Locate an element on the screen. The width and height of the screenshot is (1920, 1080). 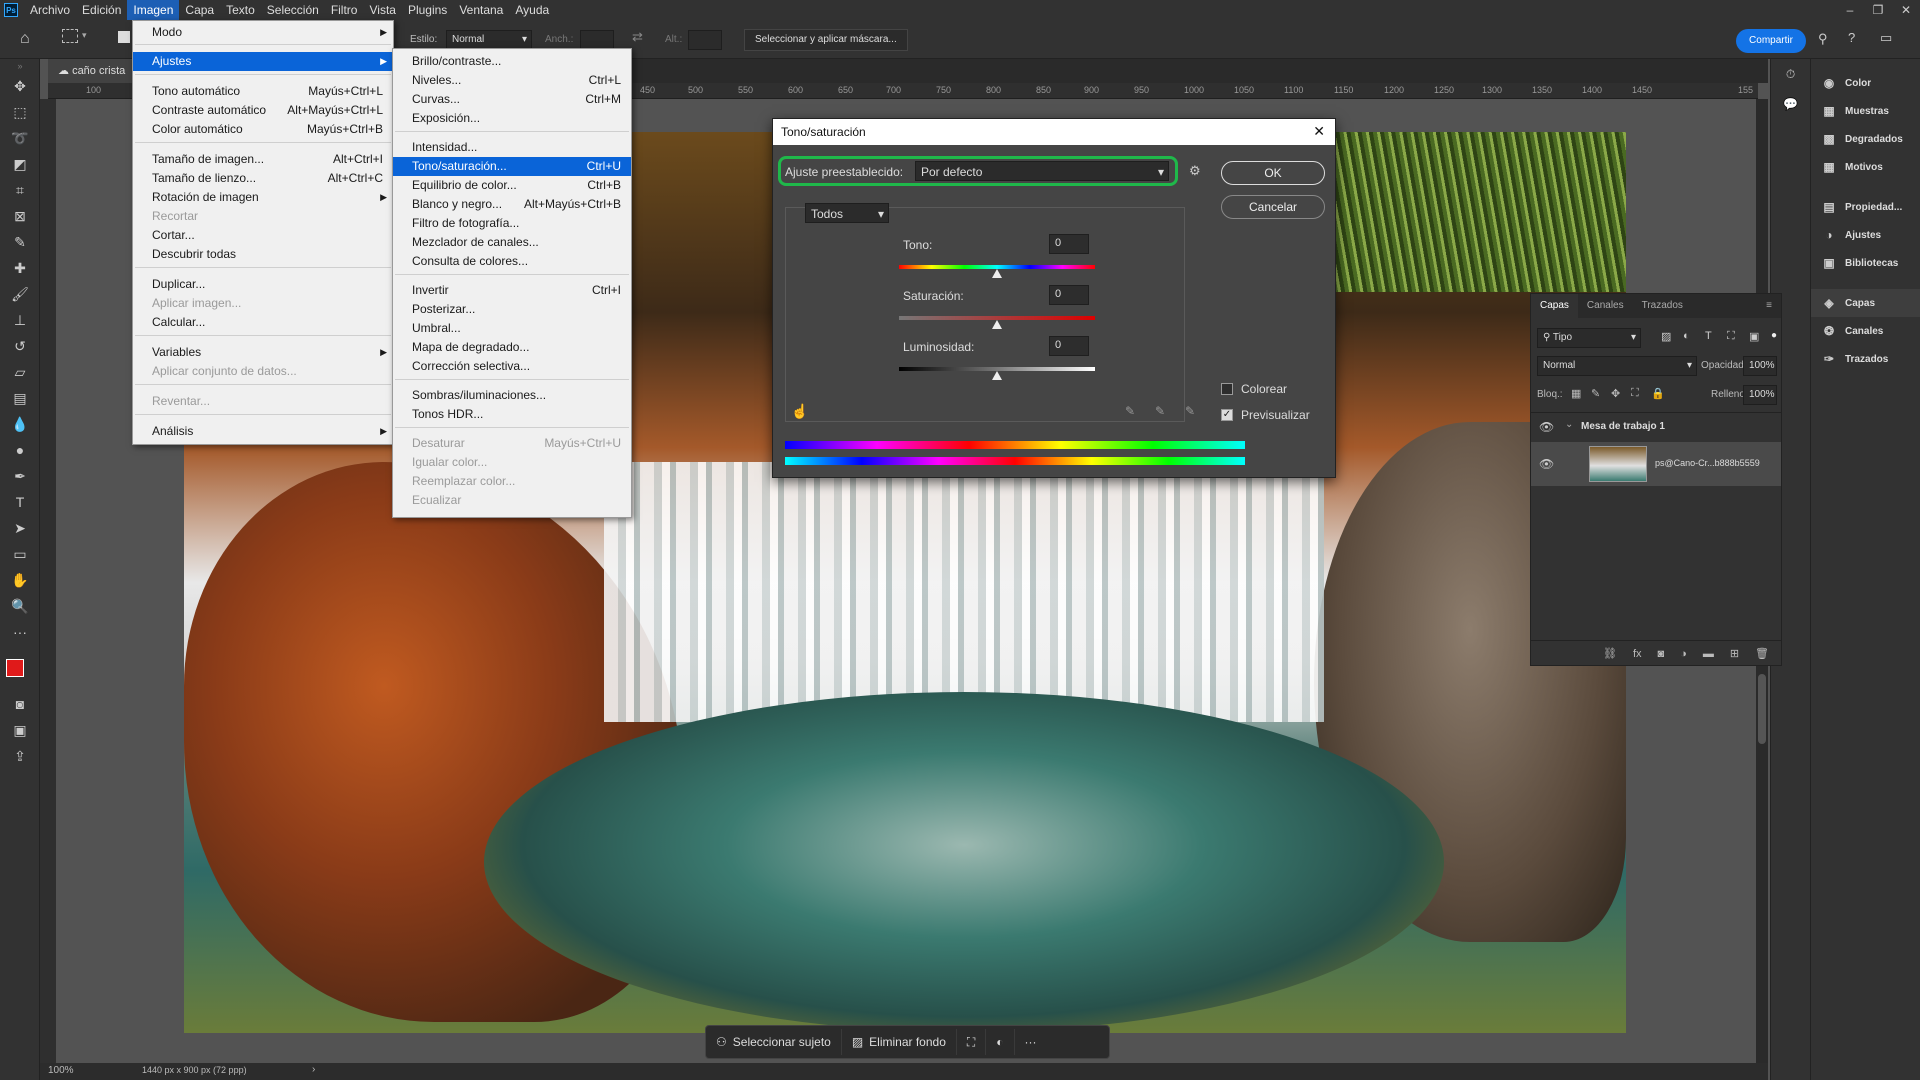
restore-icon: ❐ is located at coordinates (1878, 10).